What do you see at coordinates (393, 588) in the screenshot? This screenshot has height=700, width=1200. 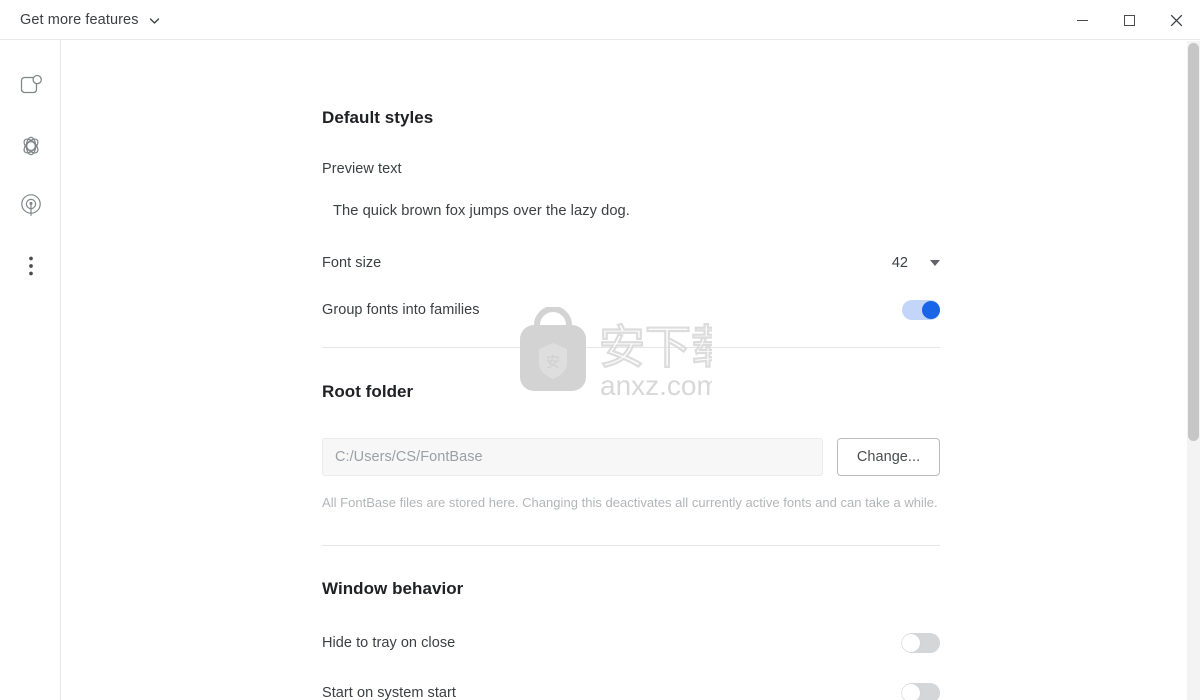 I see `section-title-window-behavior: Window behavior` at bounding box center [393, 588].